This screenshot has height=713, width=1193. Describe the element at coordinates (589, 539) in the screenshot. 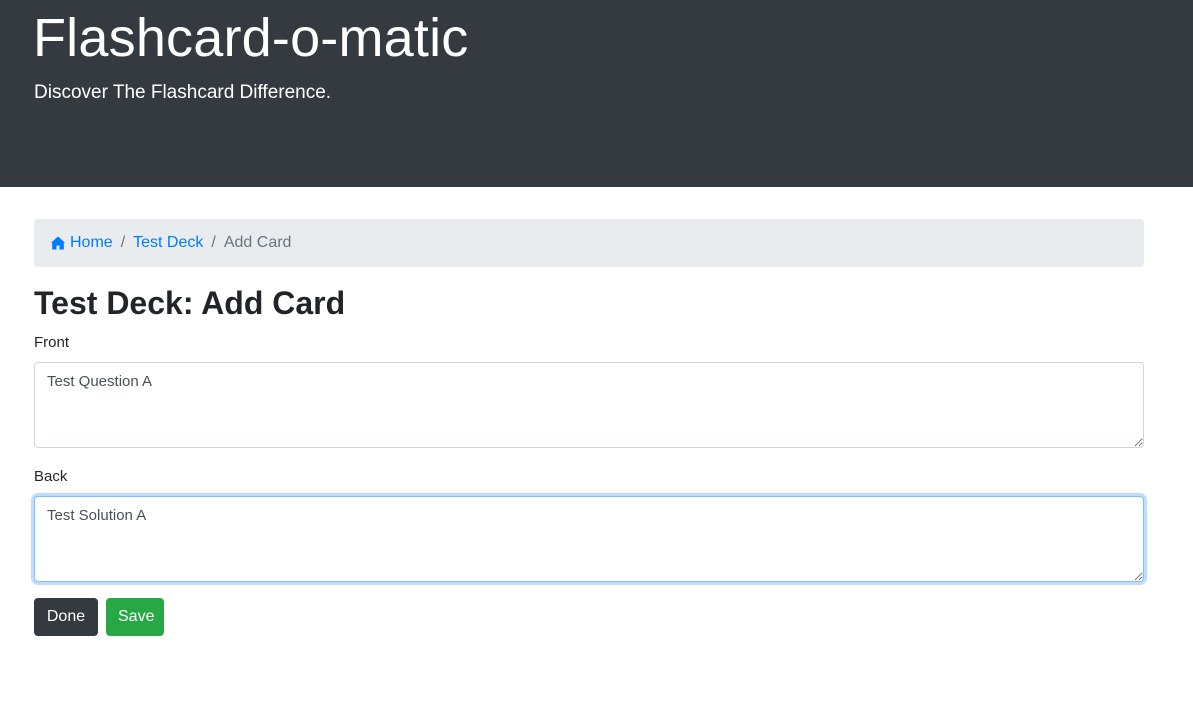

I see `back-textarea: Test Solution A` at that location.